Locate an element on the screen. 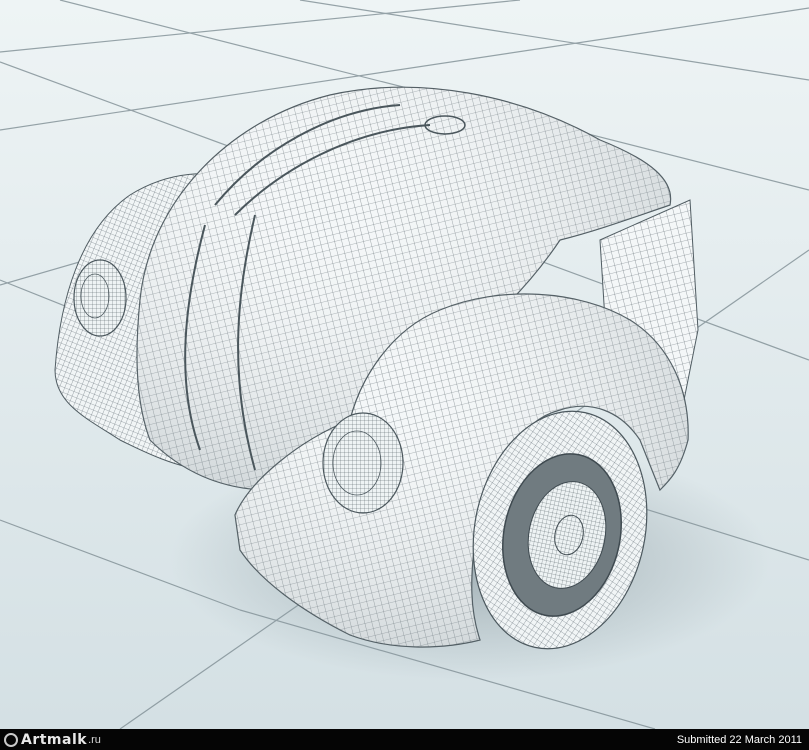 This screenshot has width=809, height=750. site-logo: Artmalk .ru is located at coordinates (50, 740).